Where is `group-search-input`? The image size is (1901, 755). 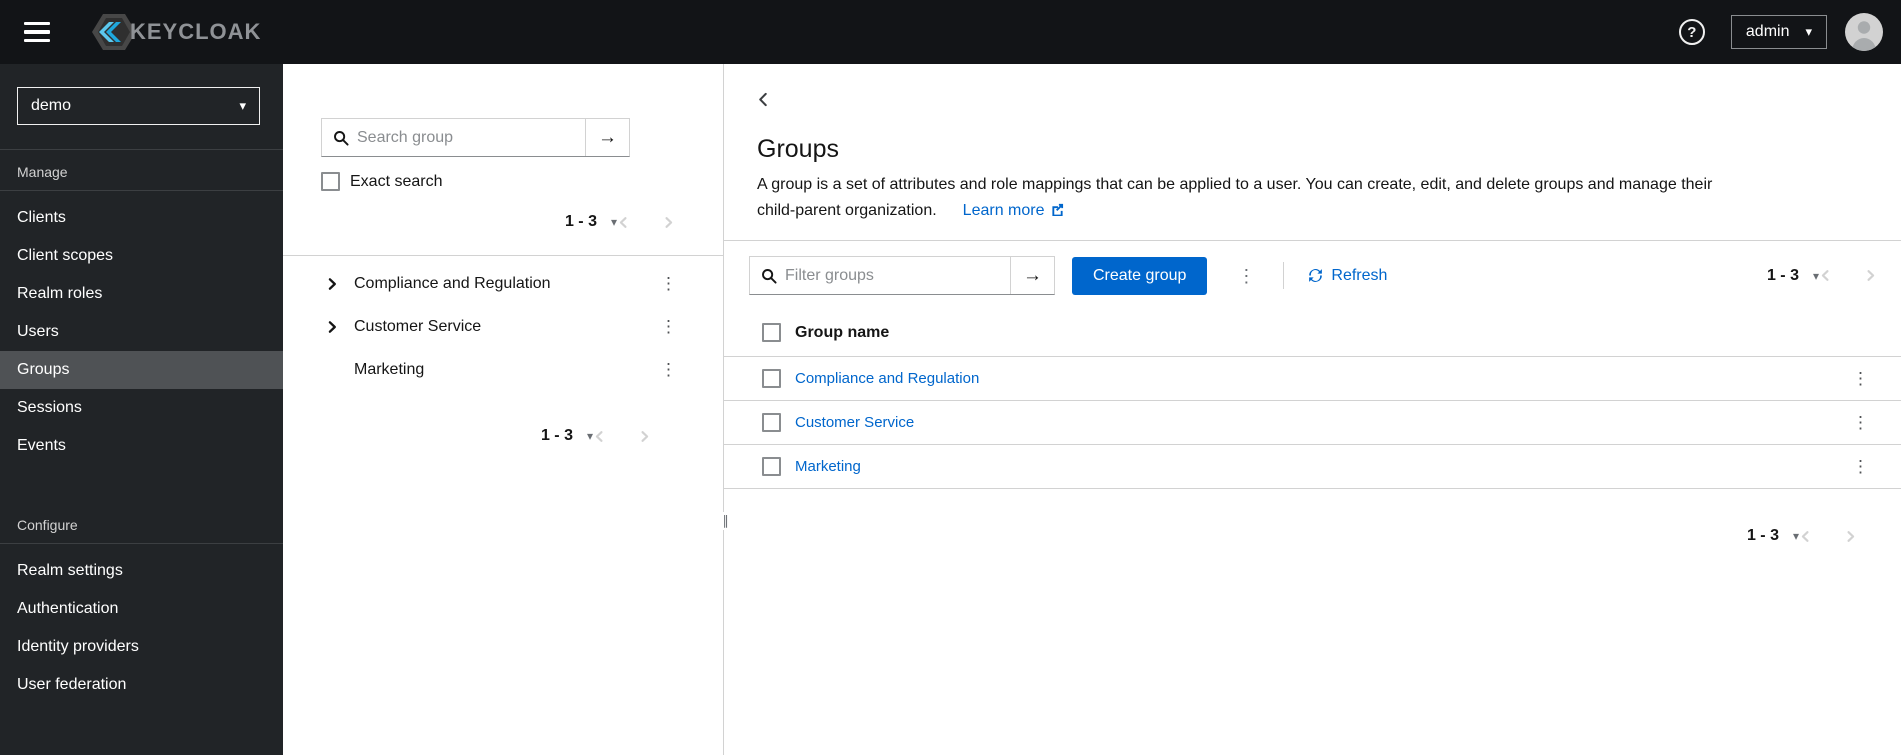
group-search-input is located at coordinates (471, 137).